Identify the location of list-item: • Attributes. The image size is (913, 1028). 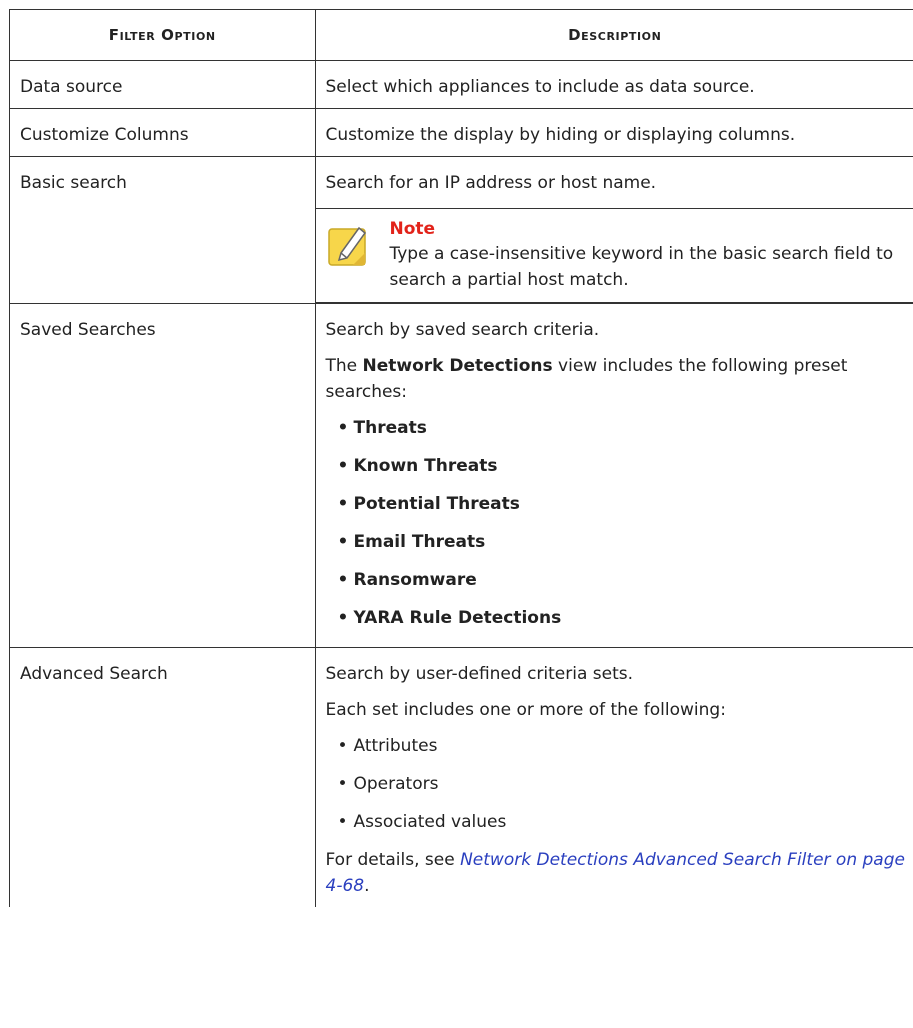
(387, 746).